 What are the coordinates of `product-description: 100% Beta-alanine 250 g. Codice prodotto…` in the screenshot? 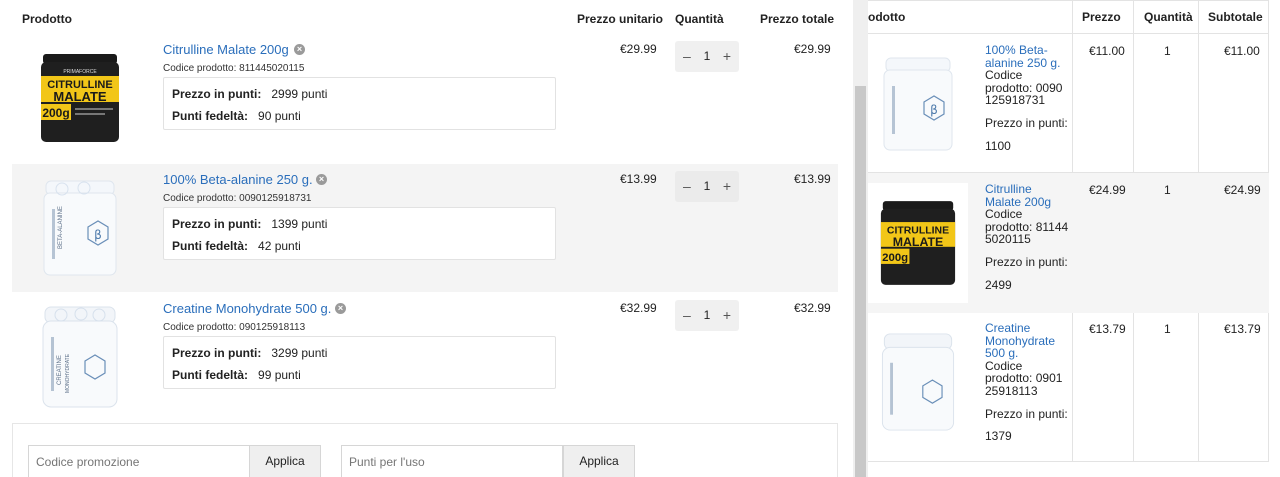 It's located at (1027, 98).